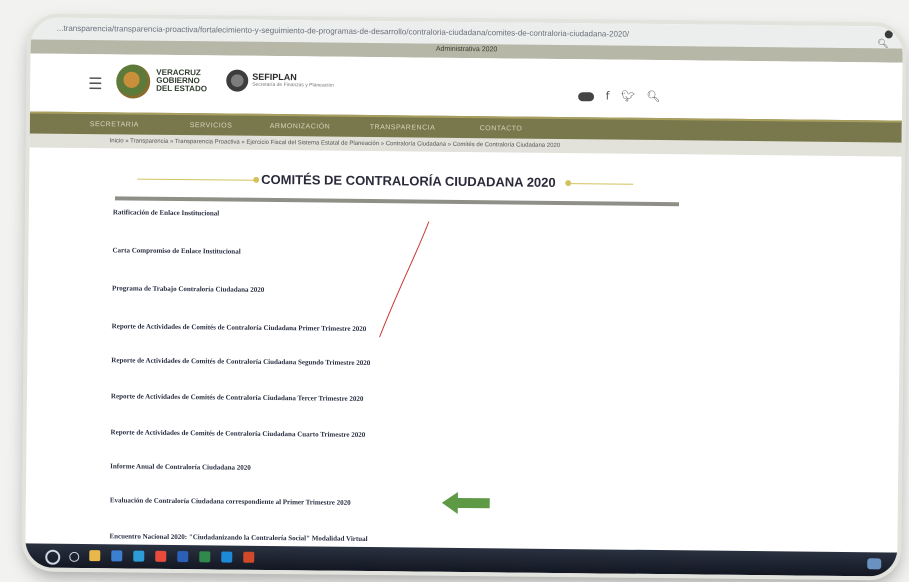 The image size is (909, 582). What do you see at coordinates (408, 180) in the screenshot?
I see `page-title: COMITÉS DE CONTRALORÍA CIUDADANA 2020` at bounding box center [408, 180].